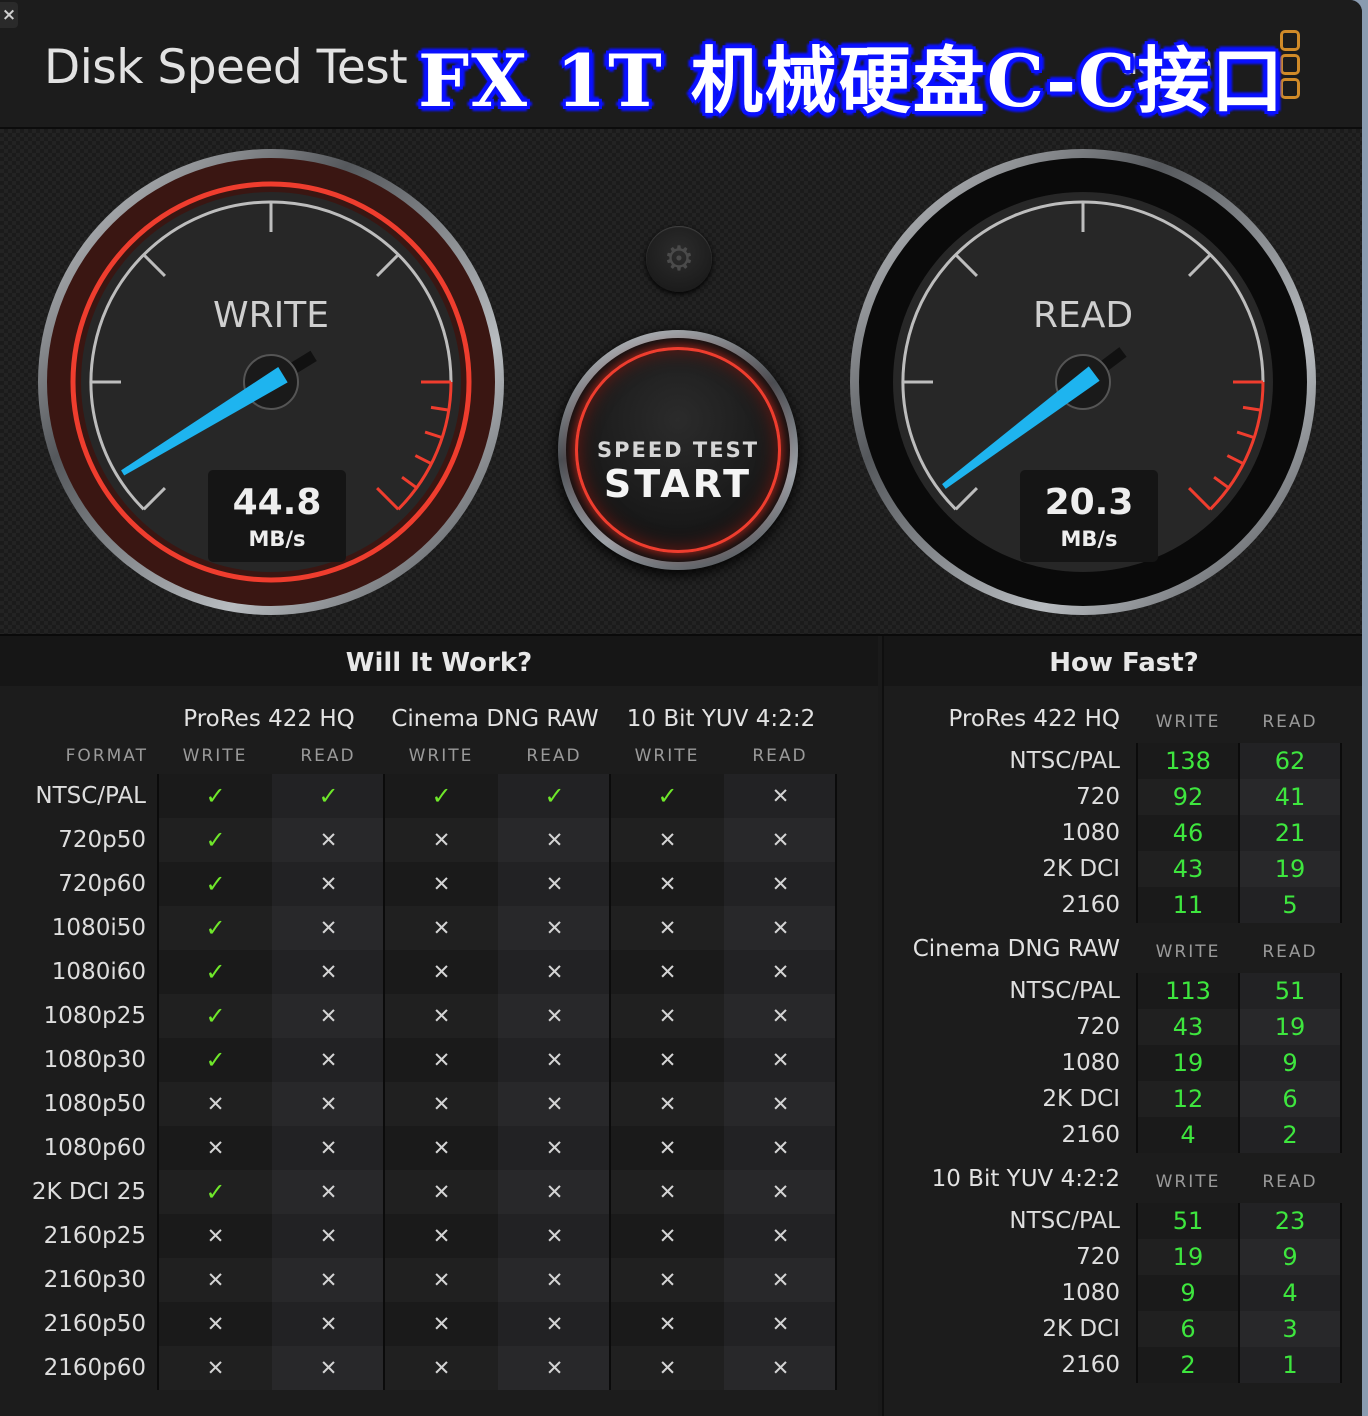 The width and height of the screenshot is (1368, 1416). Describe the element at coordinates (1290, 1329) in the screenshot. I see `how-fast-read-value: 3` at that location.